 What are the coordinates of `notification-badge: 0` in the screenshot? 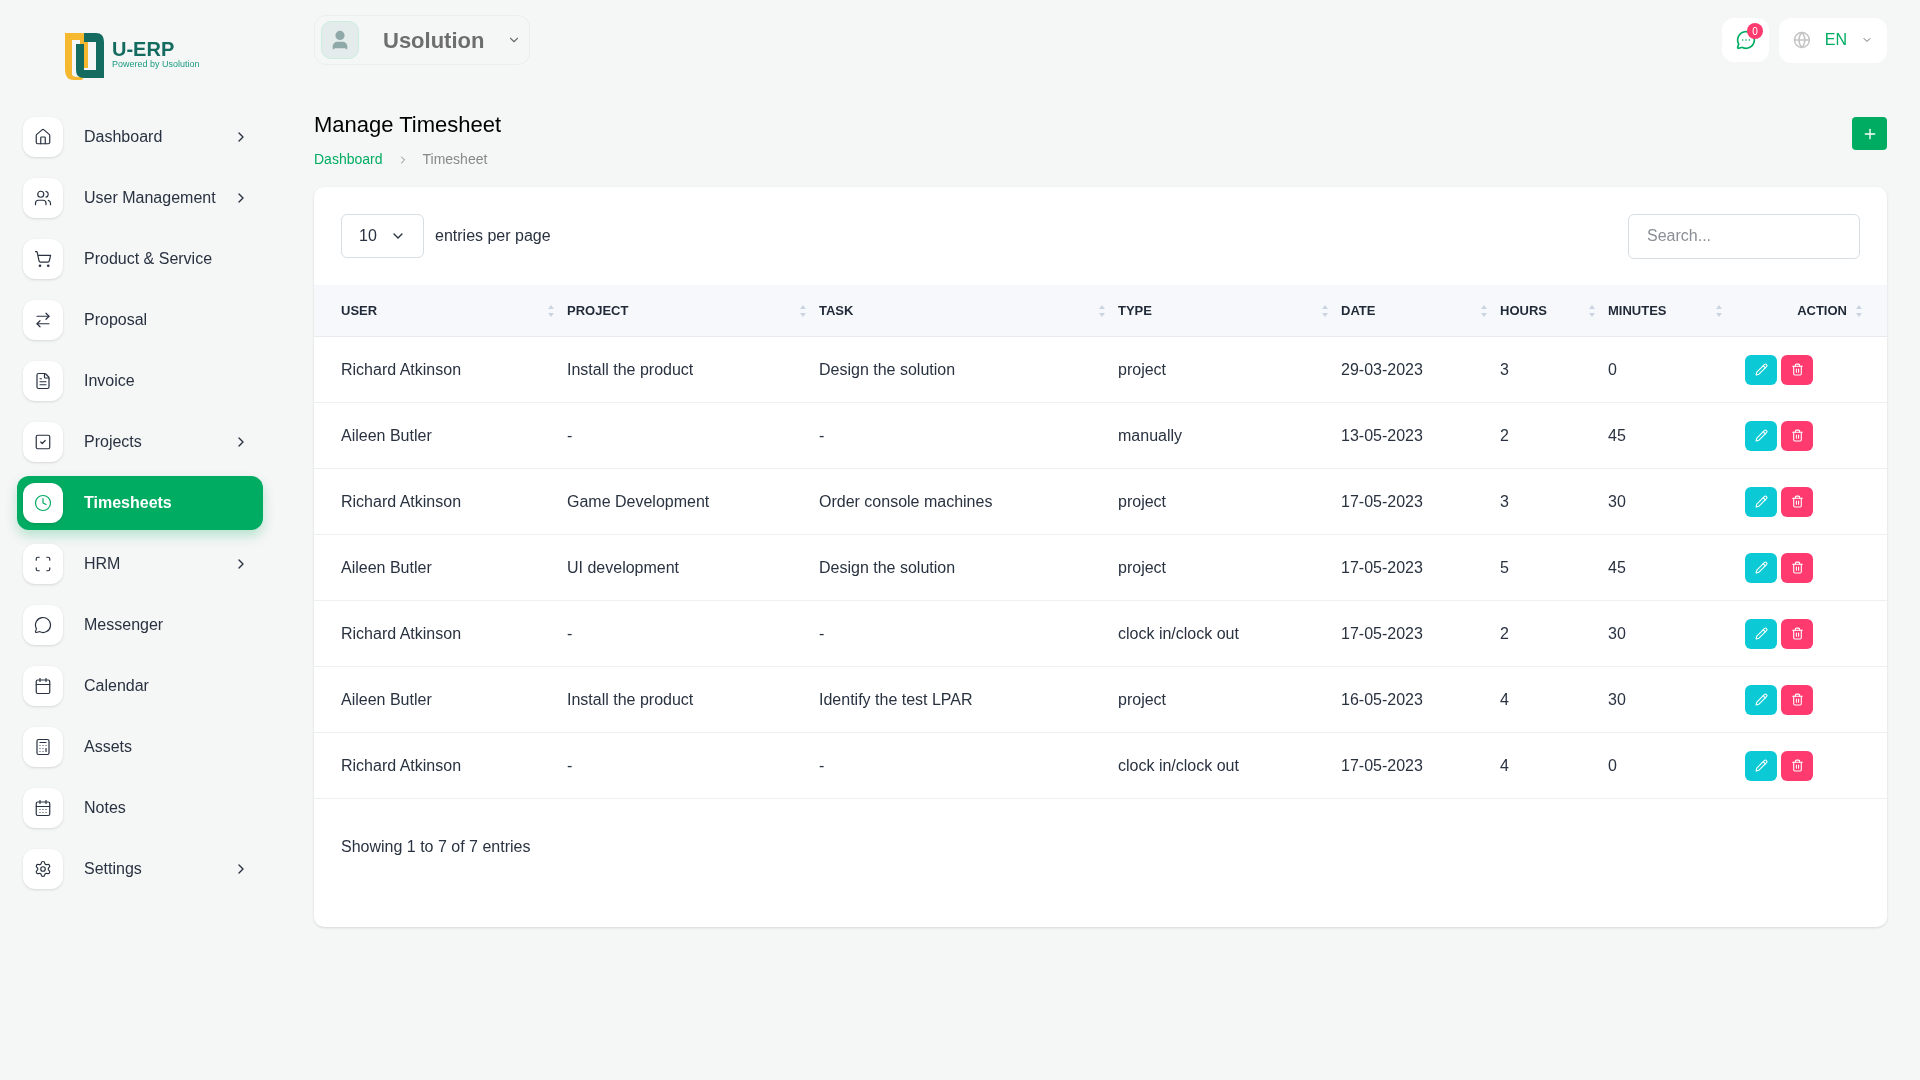 It's located at (1755, 31).